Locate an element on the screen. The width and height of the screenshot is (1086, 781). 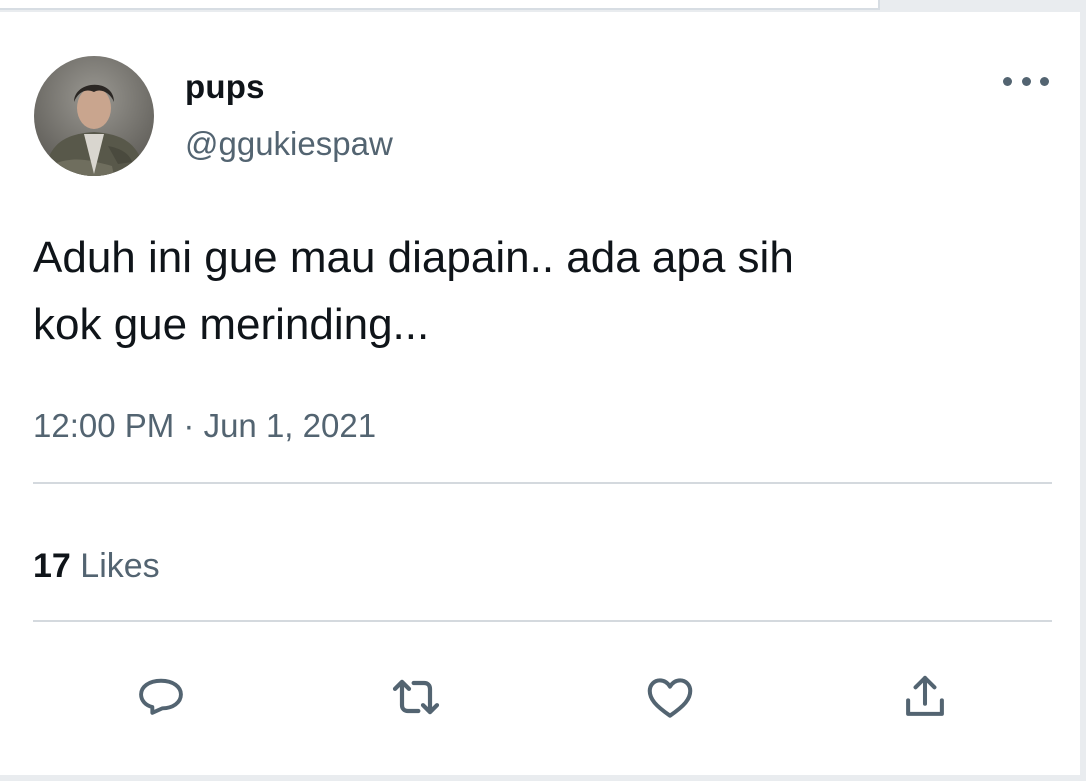
retweet-button is located at coordinates (416, 697).